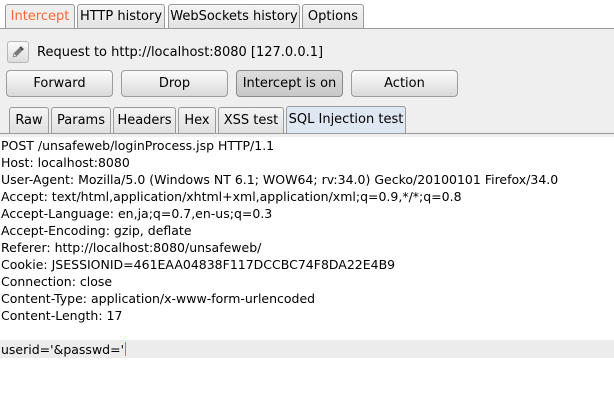 This screenshot has width=614, height=400. What do you see at coordinates (81, 120) in the screenshot?
I see `tab-params: Params` at bounding box center [81, 120].